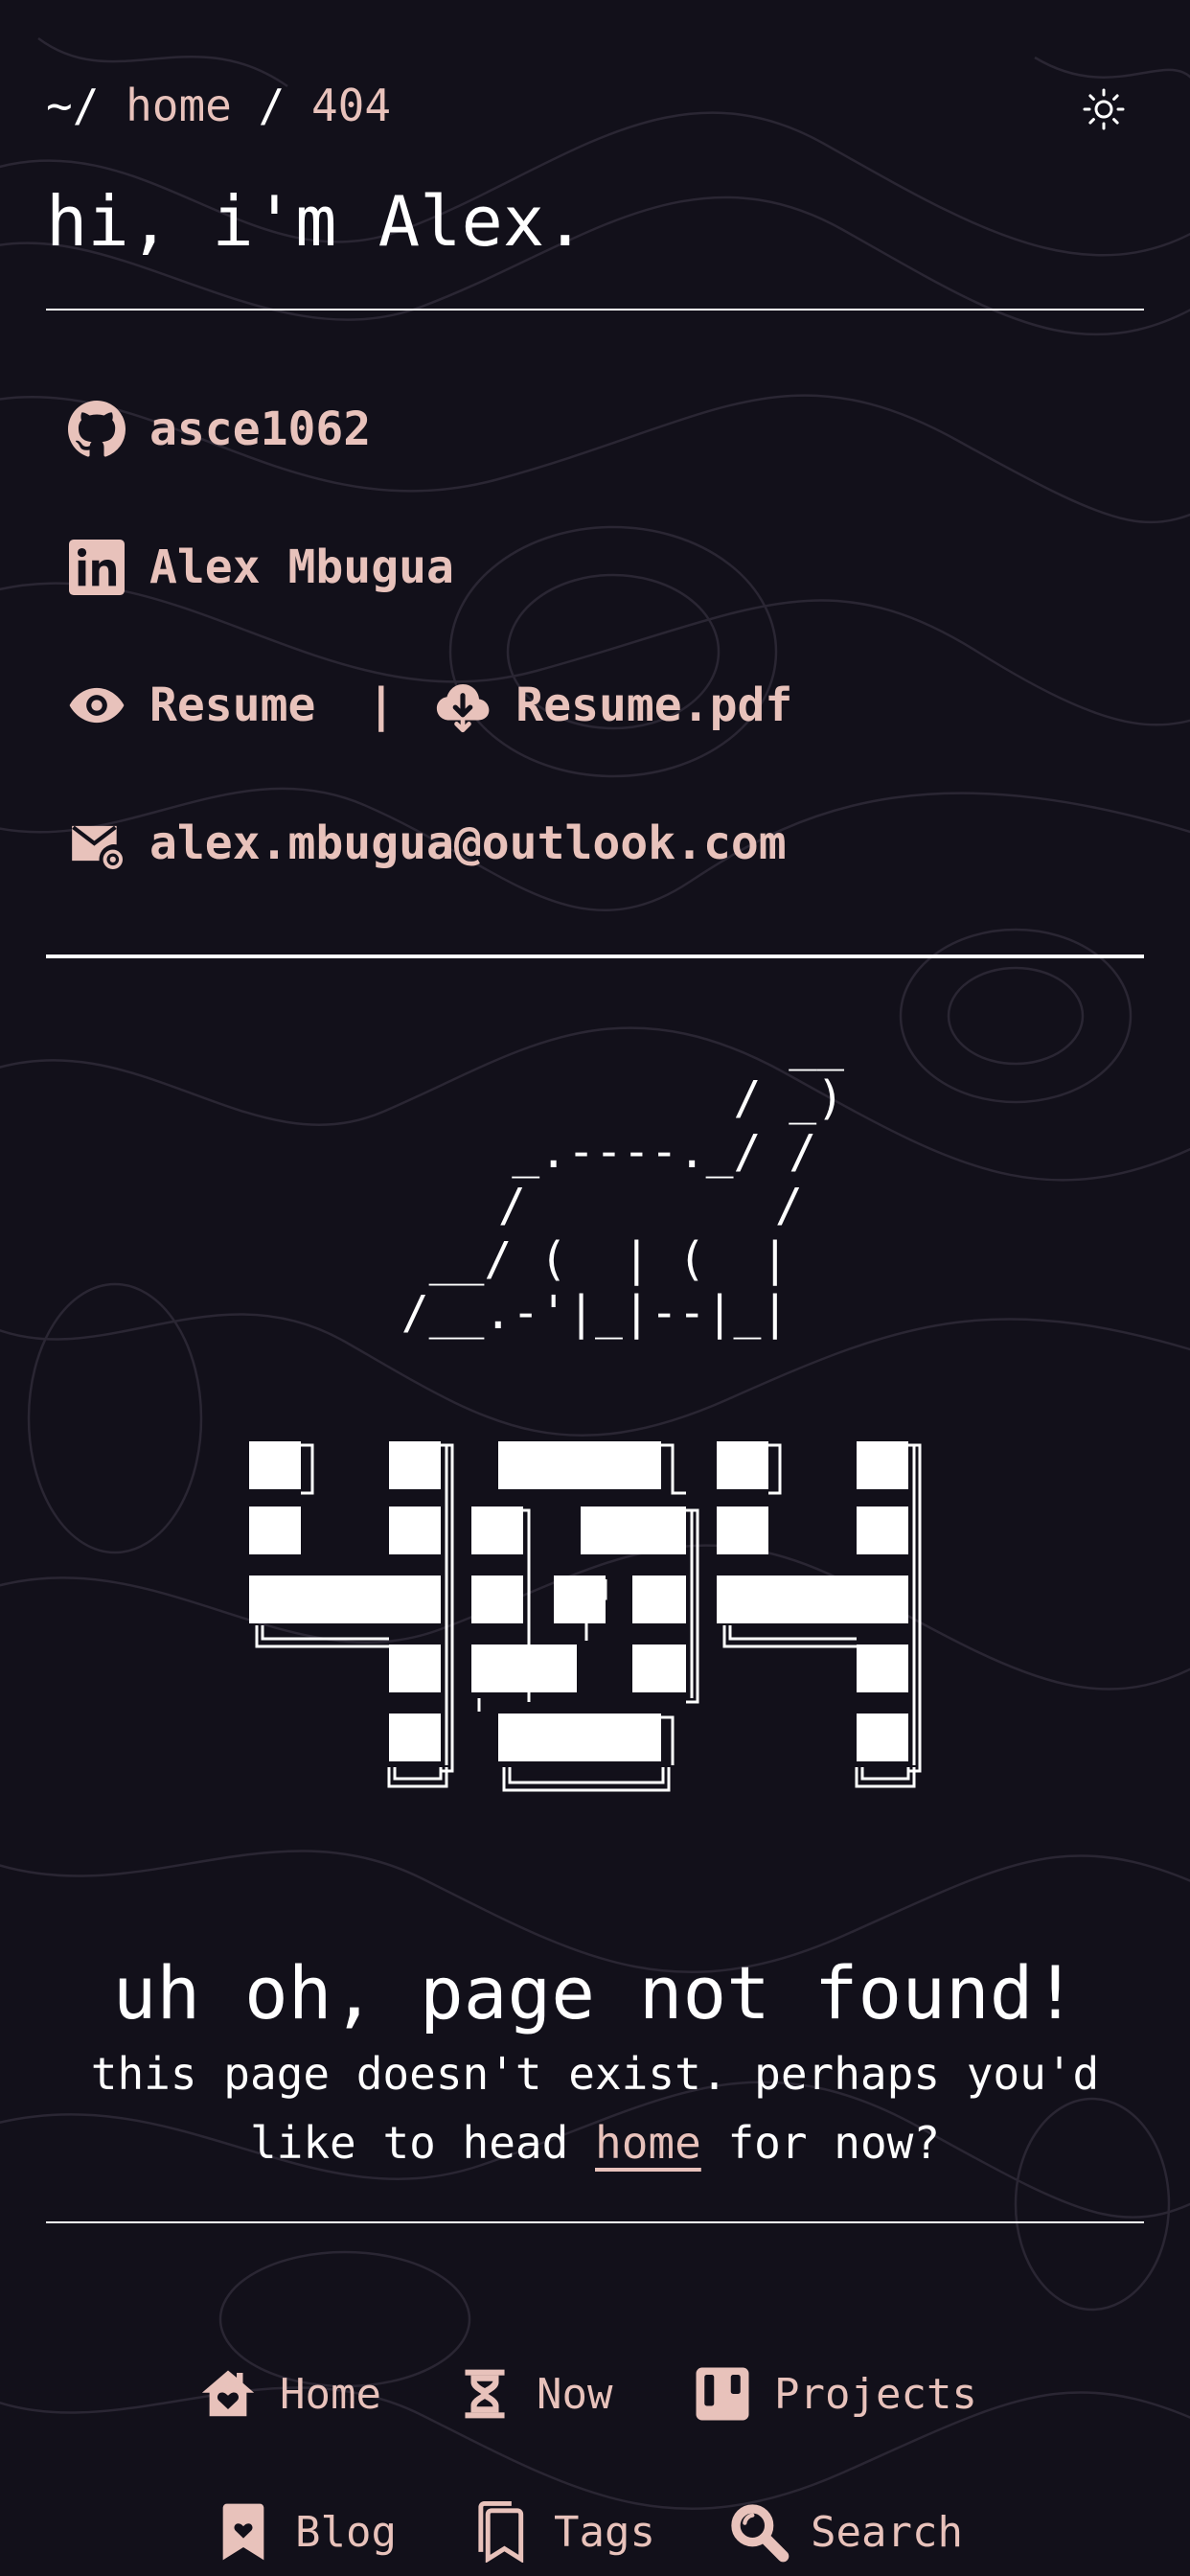  Describe the element at coordinates (887, 2532) in the screenshot. I see `nav-search-label: Search` at that location.